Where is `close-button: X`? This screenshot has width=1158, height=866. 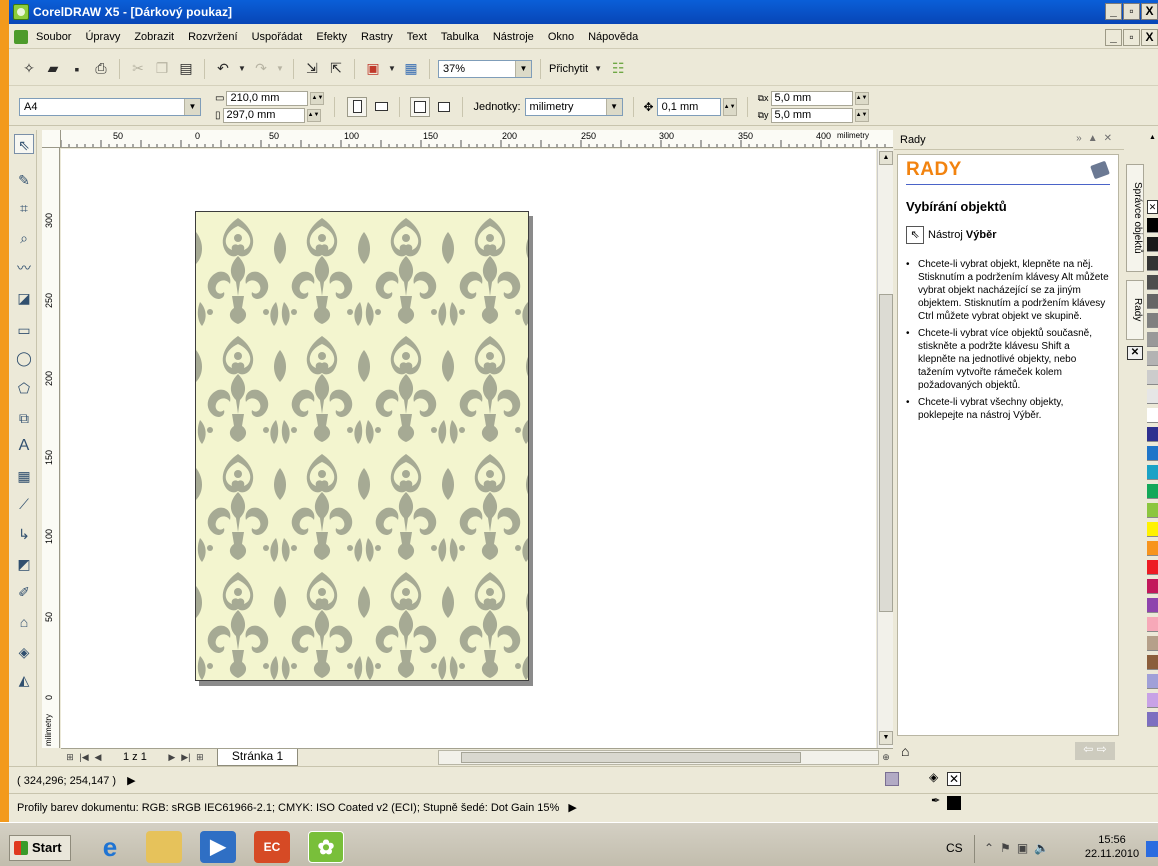 close-button: X is located at coordinates (1149, 11).